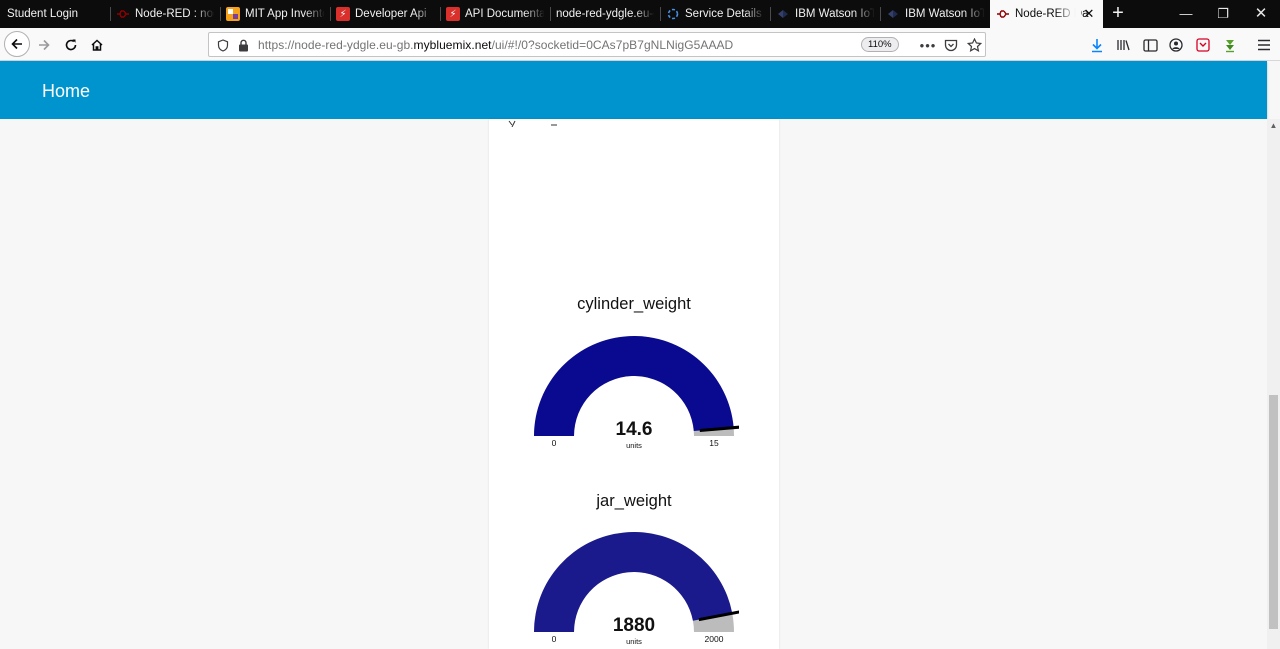 The height and width of the screenshot is (649, 1280). What do you see at coordinates (233, 14) in the screenshot?
I see `mit-app-inventor-icon` at bounding box center [233, 14].